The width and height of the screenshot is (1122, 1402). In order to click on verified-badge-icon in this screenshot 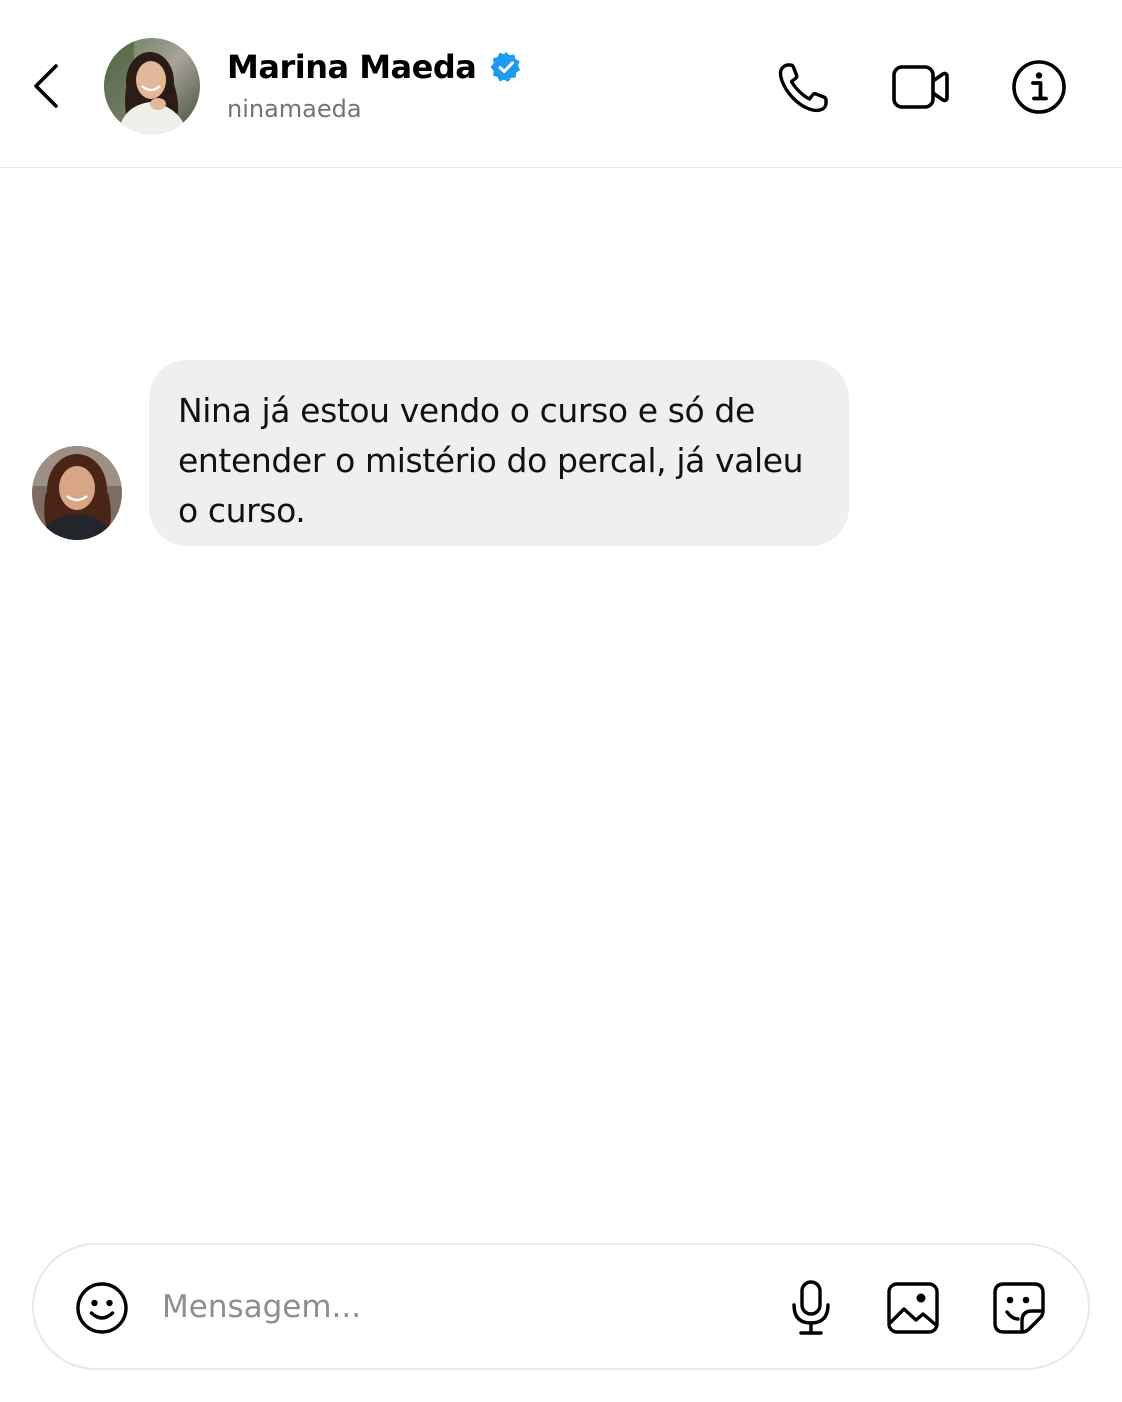, I will do `click(506, 67)`.